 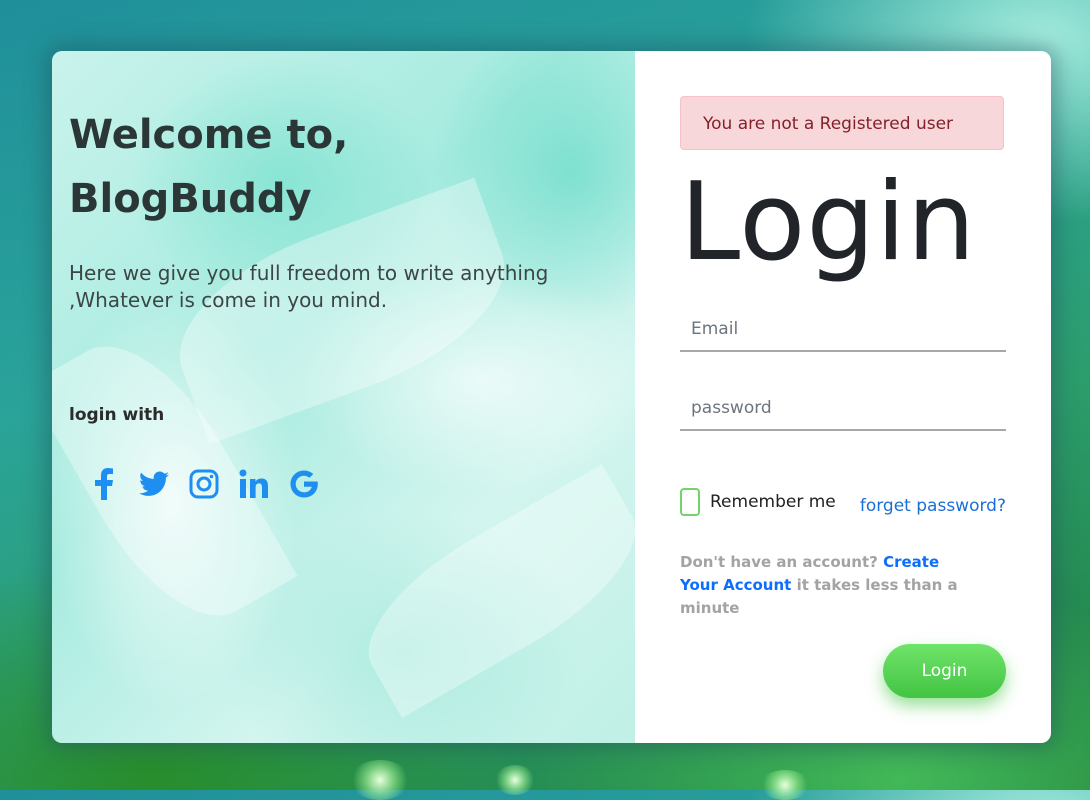 What do you see at coordinates (204, 484) in the screenshot?
I see `instagram-icon` at bounding box center [204, 484].